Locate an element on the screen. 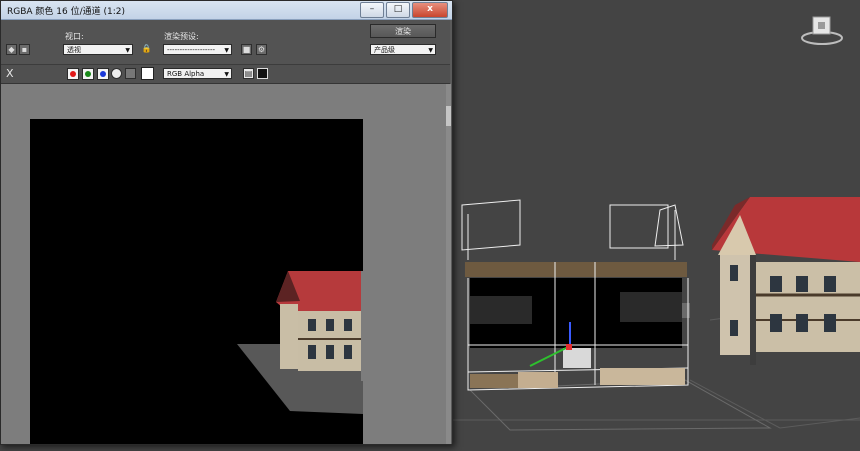 The height and width of the screenshot is (451, 860). environment-icon: ⚙ is located at coordinates (261, 49).